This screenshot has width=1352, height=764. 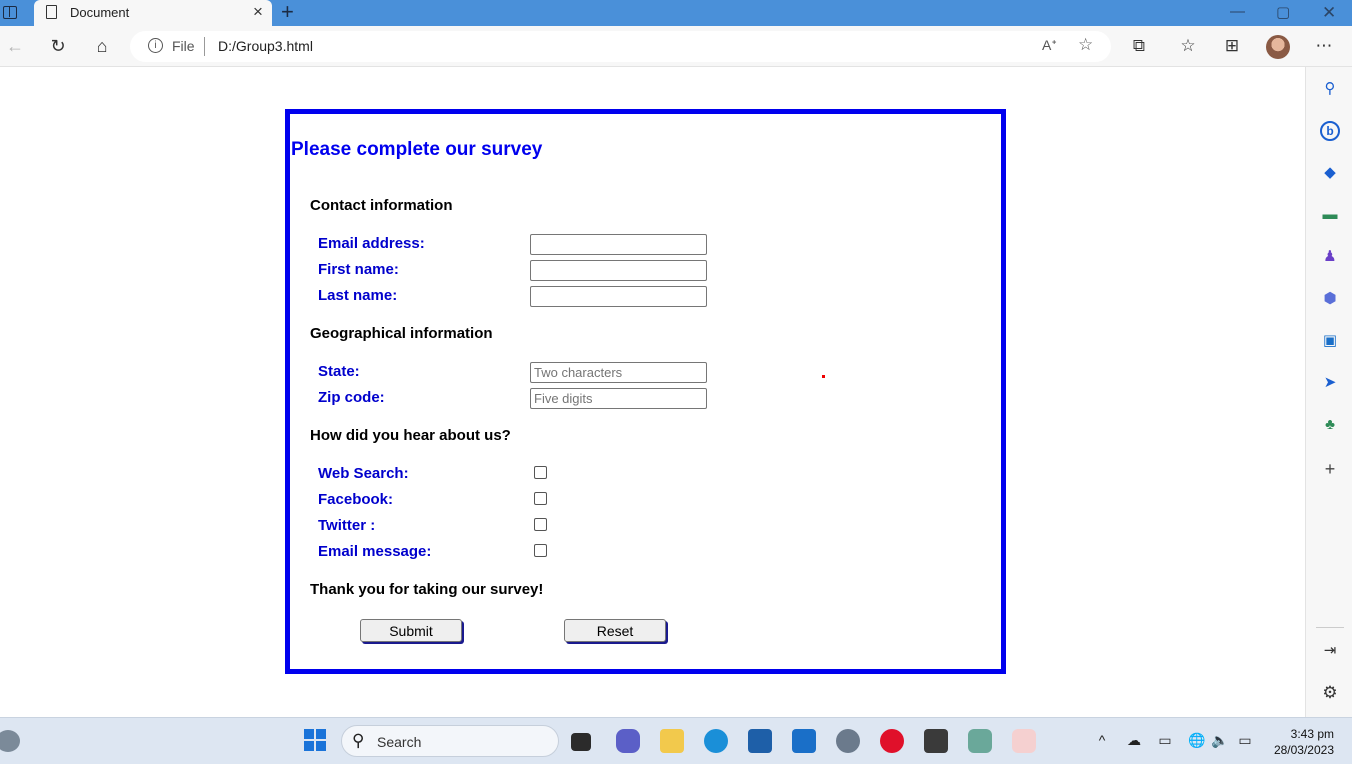 I want to click on clock: 3:43 pm 28/03/2023, so click(x=1303, y=742).